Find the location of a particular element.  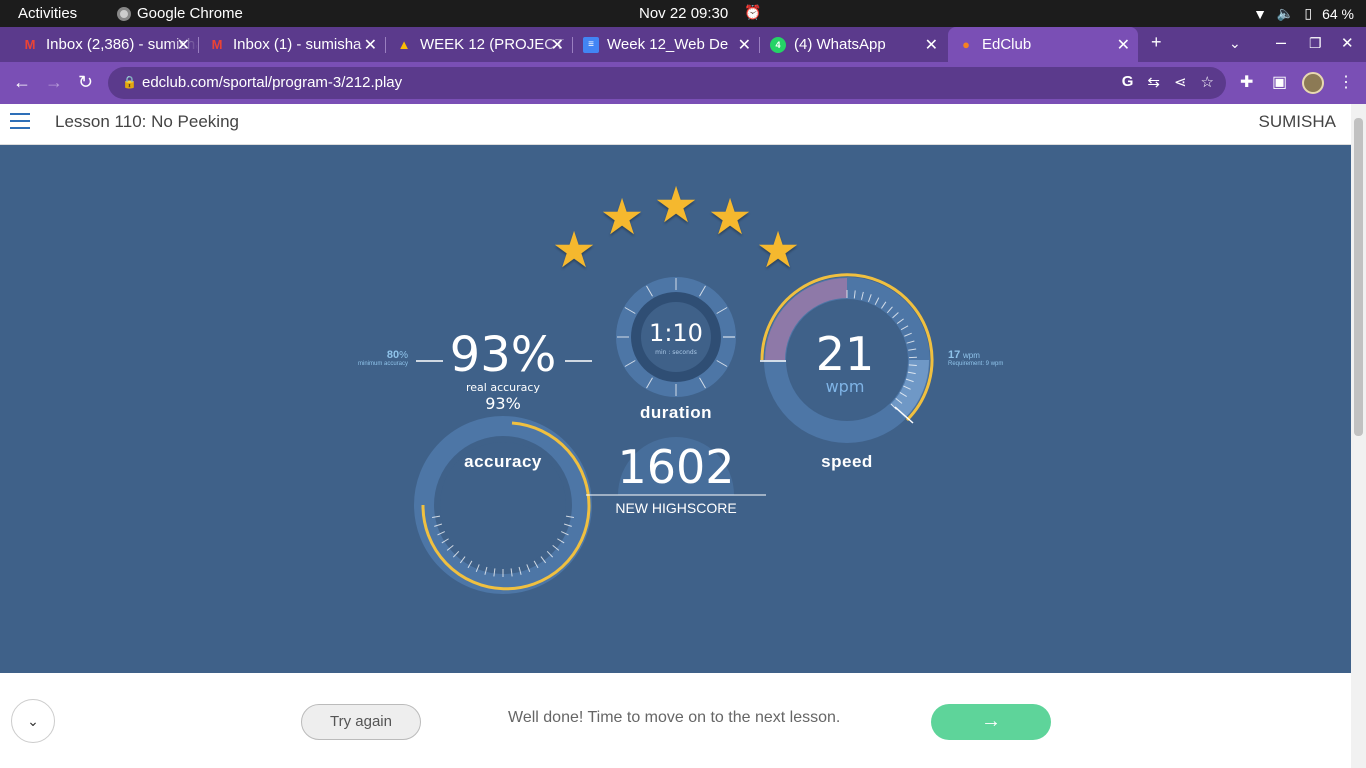

lesson-title: Lesson 110: No Peeking is located at coordinates (147, 121).